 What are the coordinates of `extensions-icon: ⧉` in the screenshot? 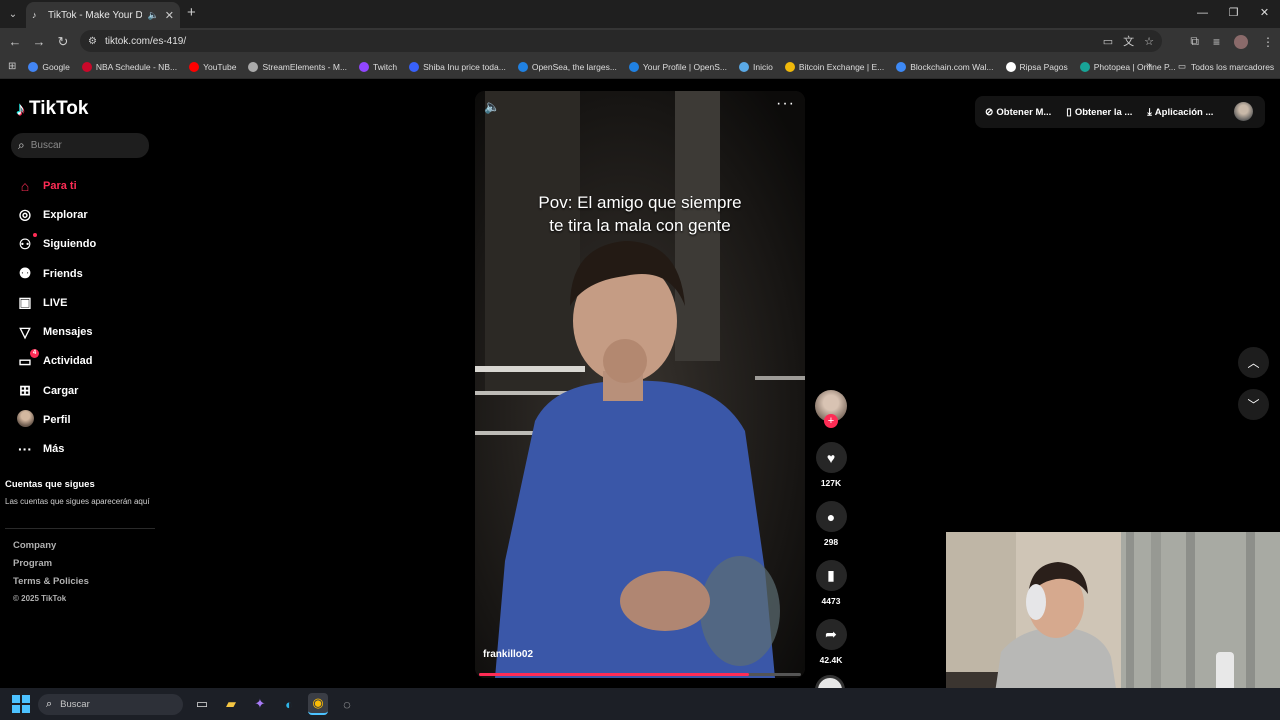 It's located at (1194, 41).